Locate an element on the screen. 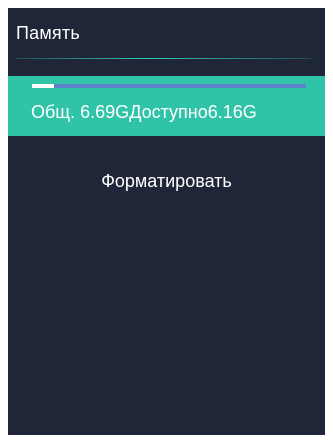 This screenshot has height=443, width=333. storage-progress-bar is located at coordinates (169, 86).